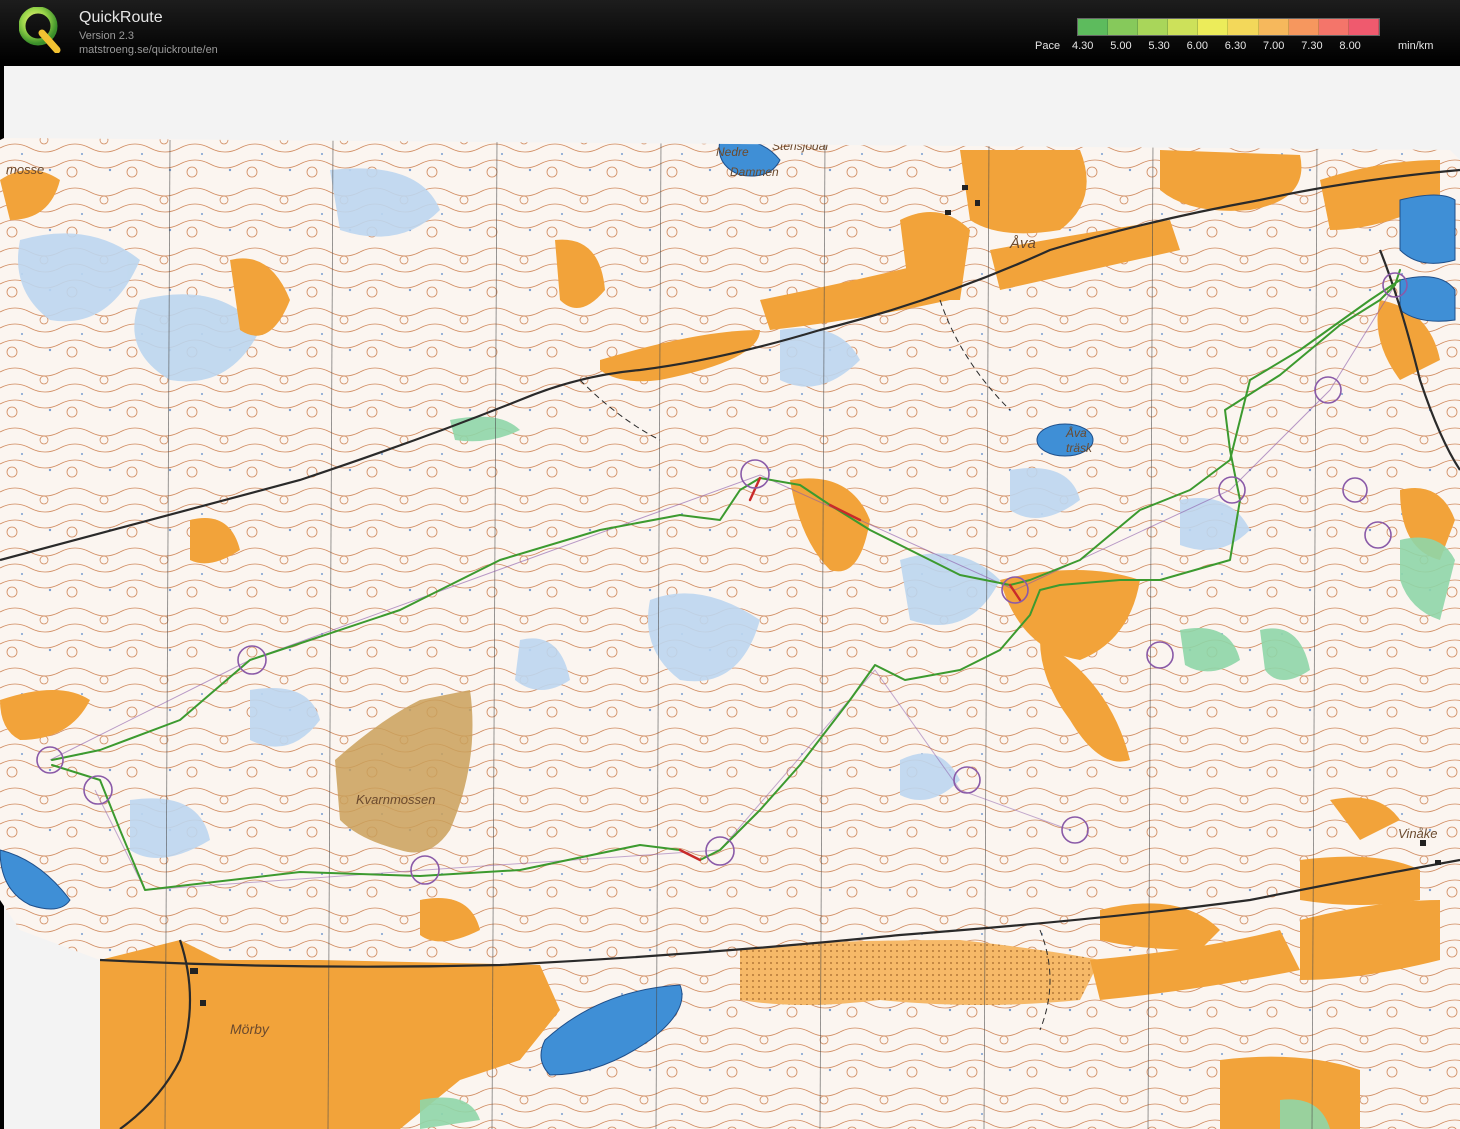  What do you see at coordinates (732, 152) in the screenshot?
I see `label-nedre: Nedre` at bounding box center [732, 152].